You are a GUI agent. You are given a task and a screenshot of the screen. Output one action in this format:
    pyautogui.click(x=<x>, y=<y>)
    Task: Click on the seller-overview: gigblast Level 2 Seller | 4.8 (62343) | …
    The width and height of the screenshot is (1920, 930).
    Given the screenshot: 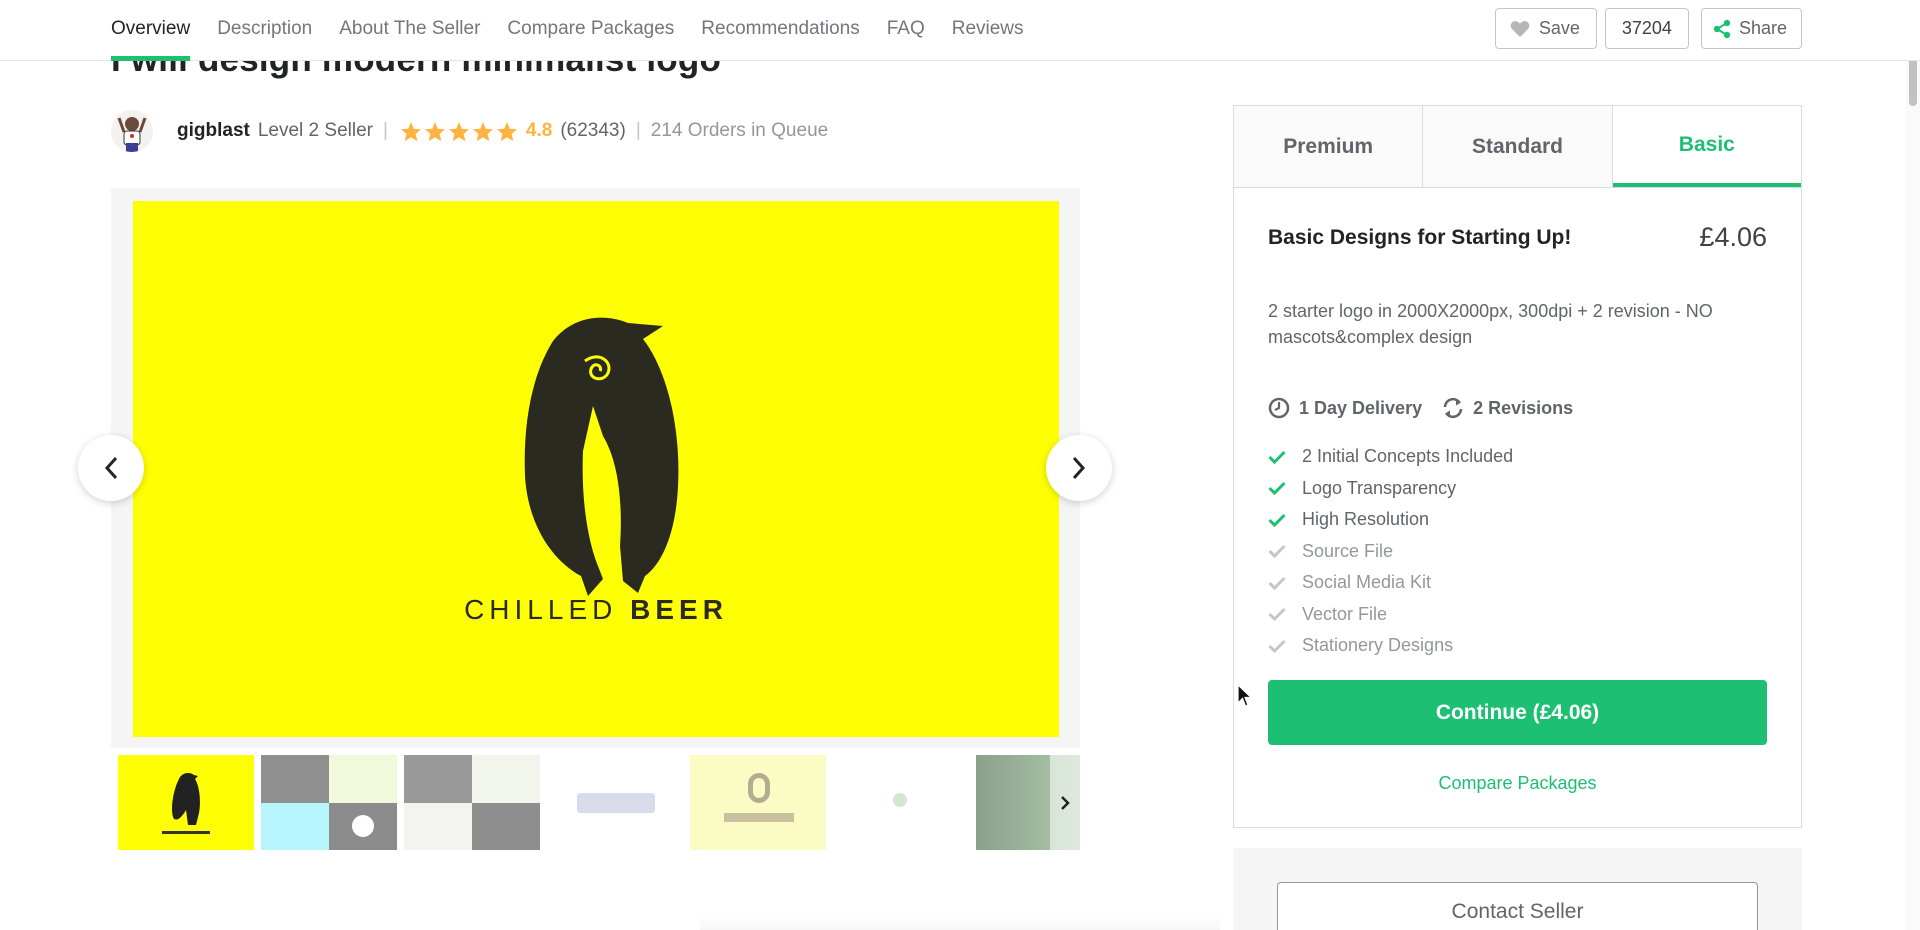 What is the action you would take?
    pyautogui.click(x=469, y=131)
    